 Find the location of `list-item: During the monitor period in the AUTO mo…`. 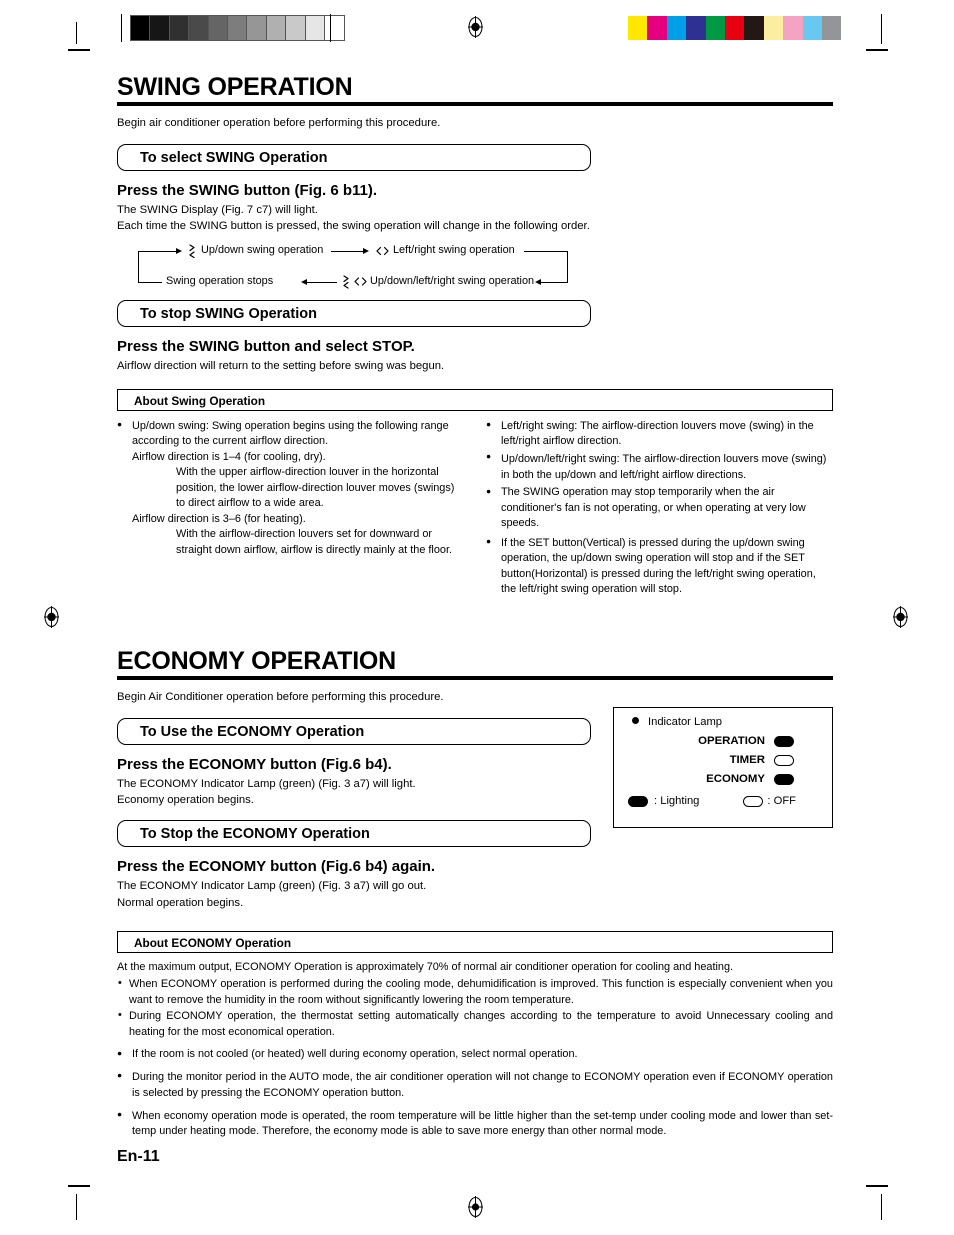

list-item: During the monitor period in the AUTO mo… is located at coordinates (475, 1085).